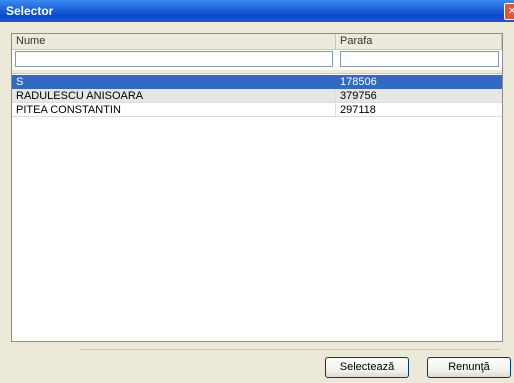 This screenshot has height=383, width=514. Describe the element at coordinates (257, 72) in the screenshot. I see `filter-separator` at that location.